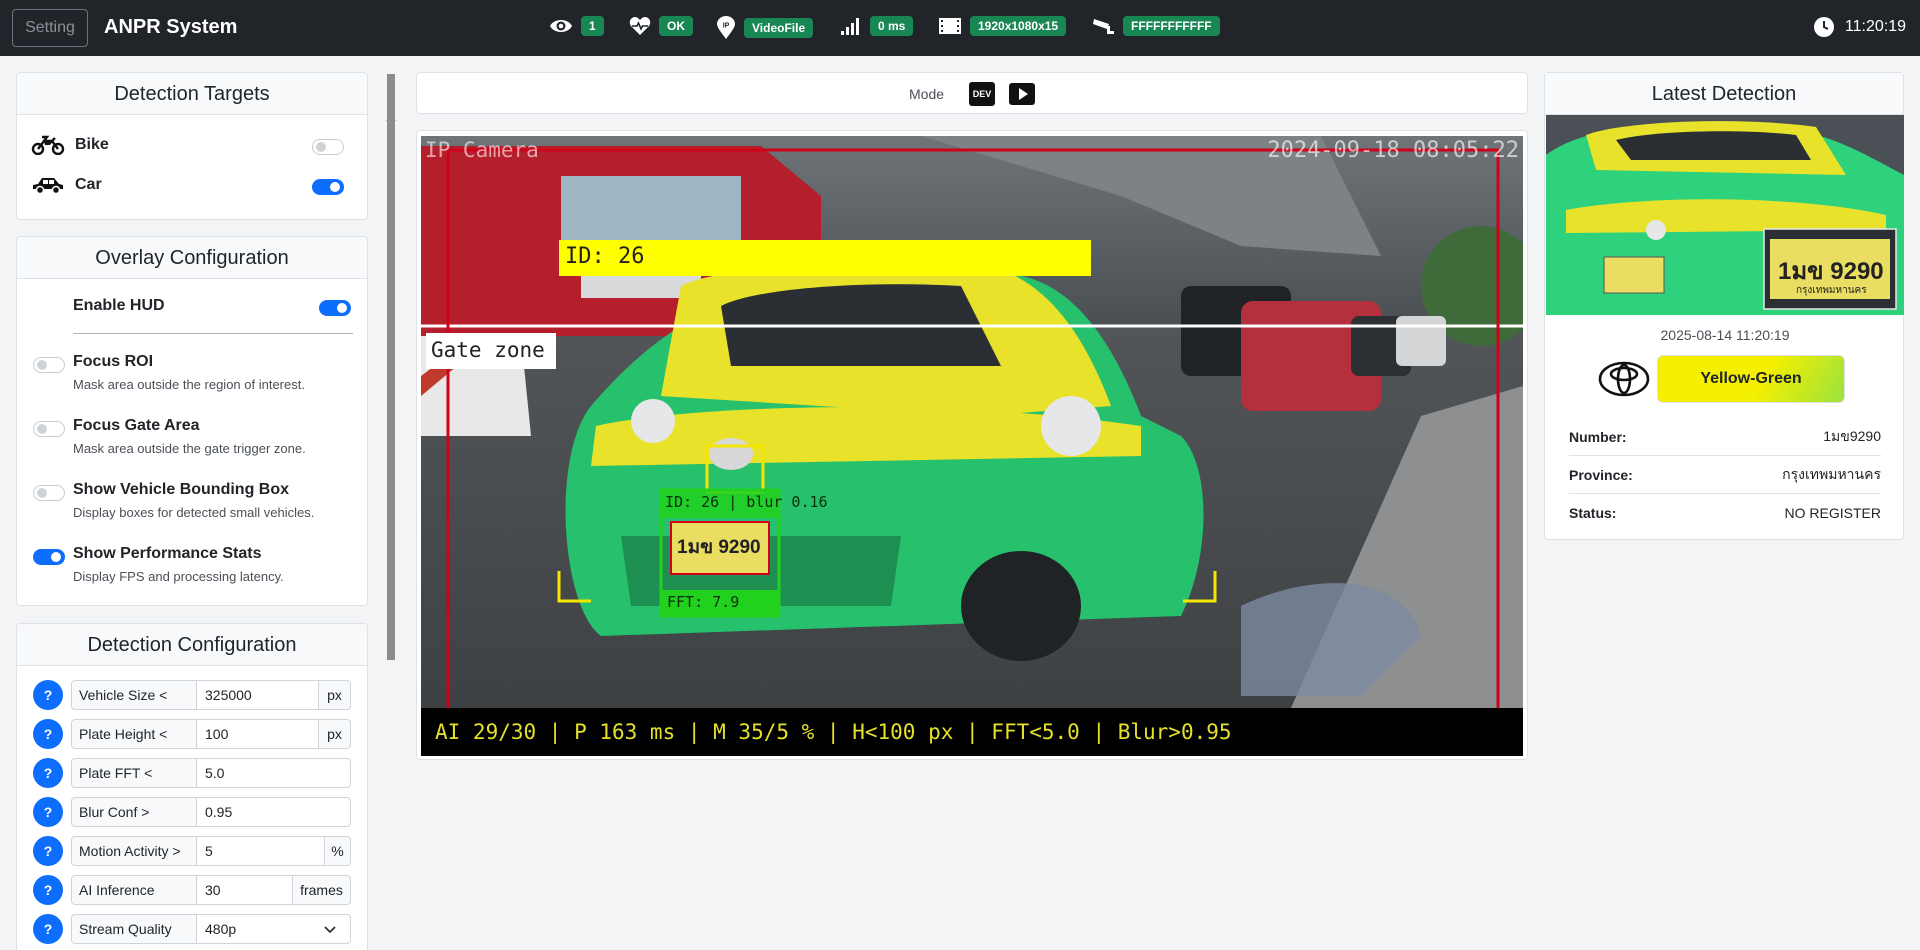  What do you see at coordinates (213, 333) in the screenshot?
I see `overlay-divider` at bounding box center [213, 333].